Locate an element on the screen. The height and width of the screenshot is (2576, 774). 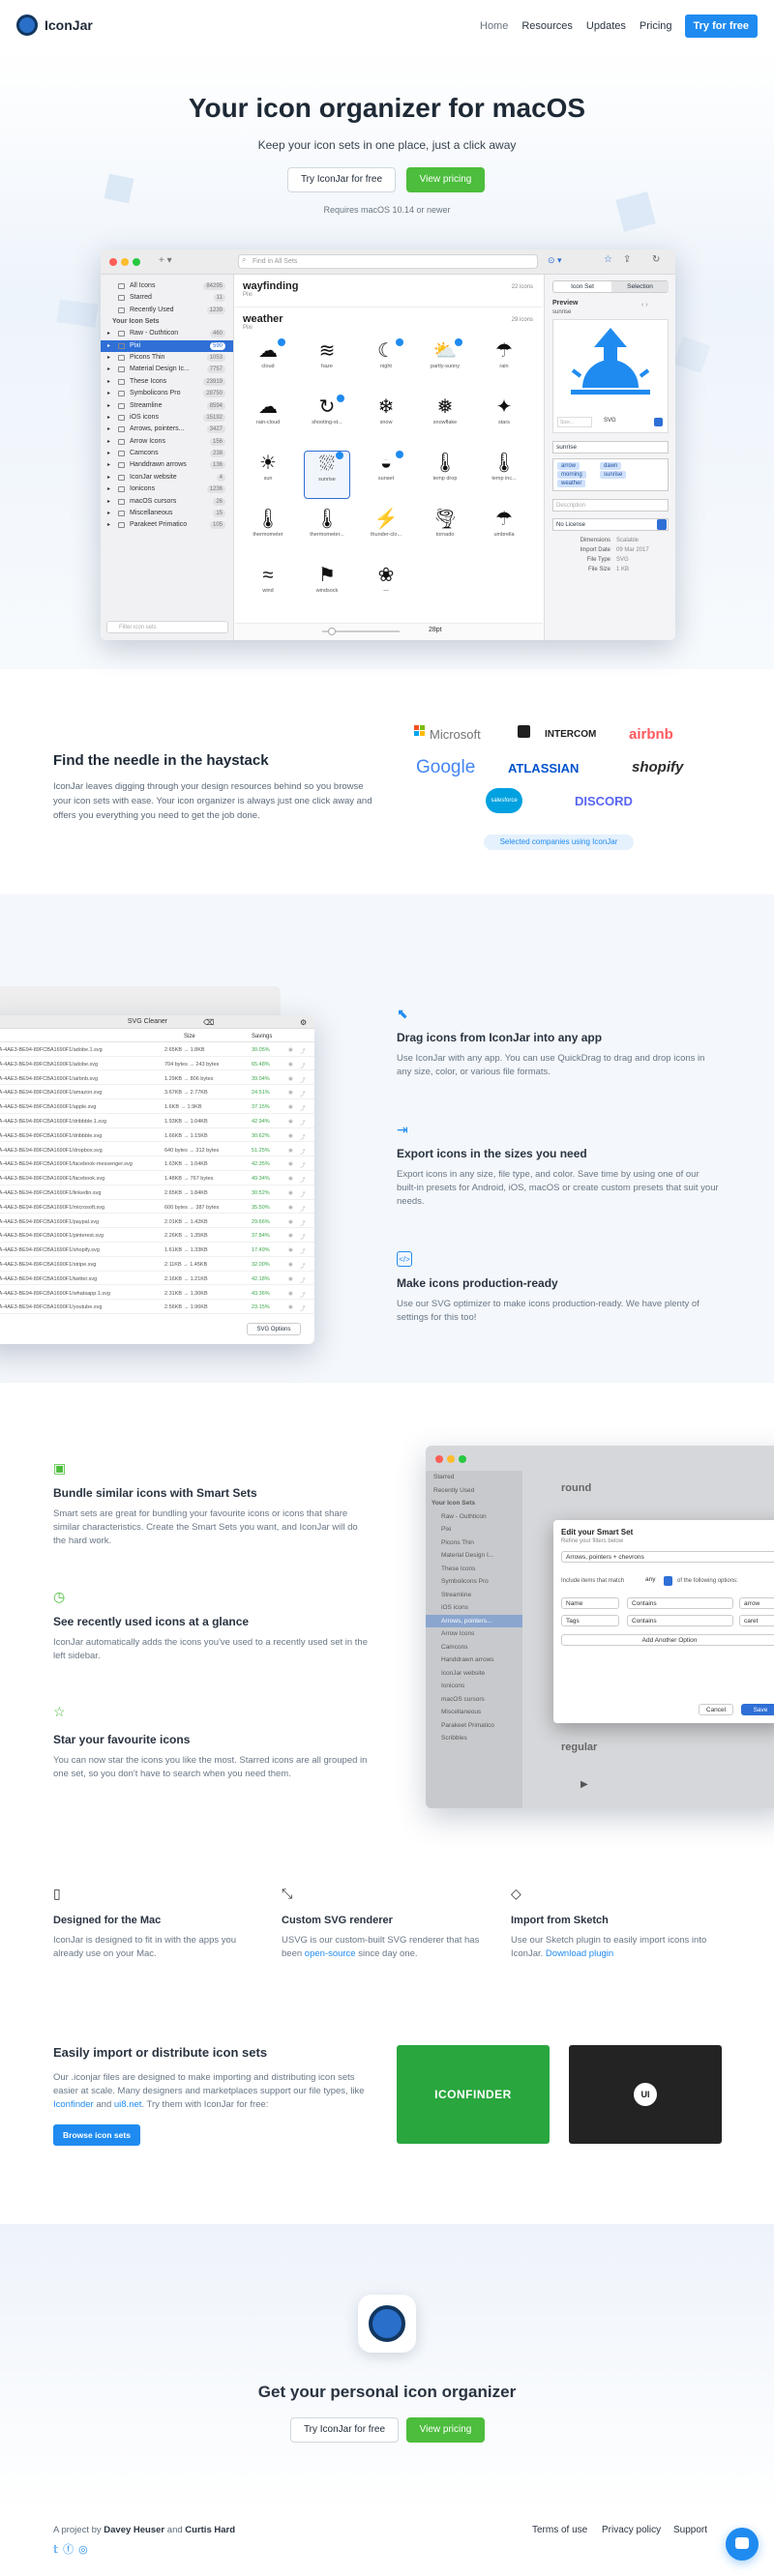
prev-next-icon: ‹ › is located at coordinates (644, 305).